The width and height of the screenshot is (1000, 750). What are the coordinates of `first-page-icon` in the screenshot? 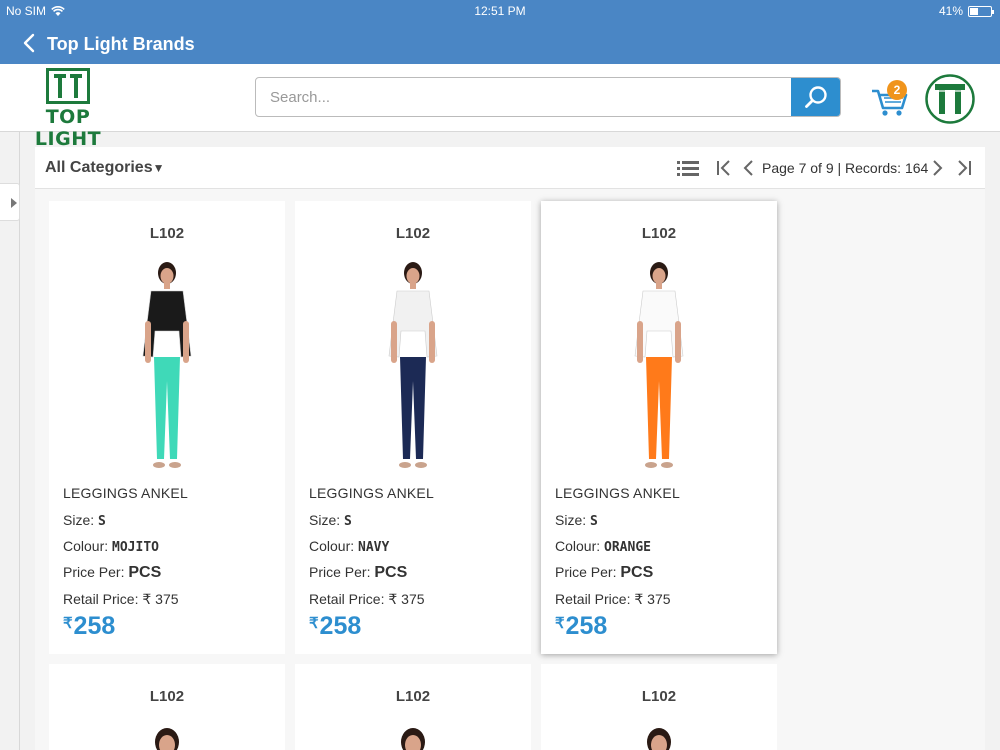 It's located at (724, 168).